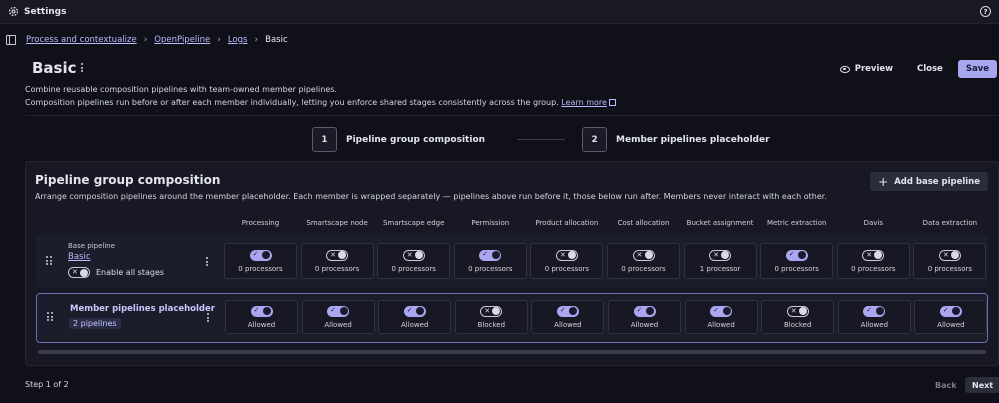 The image size is (999, 403). Describe the element at coordinates (977, 69) in the screenshot. I see `save-button: Save` at that location.